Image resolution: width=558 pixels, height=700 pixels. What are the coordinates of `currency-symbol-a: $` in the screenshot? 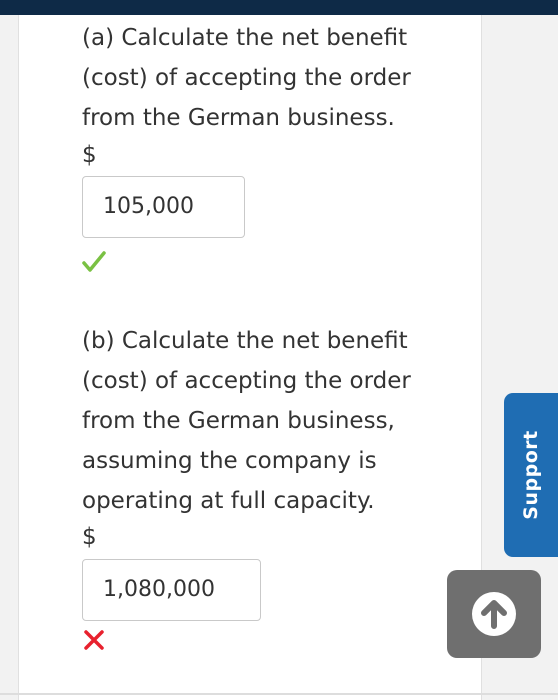 It's located at (89, 155).